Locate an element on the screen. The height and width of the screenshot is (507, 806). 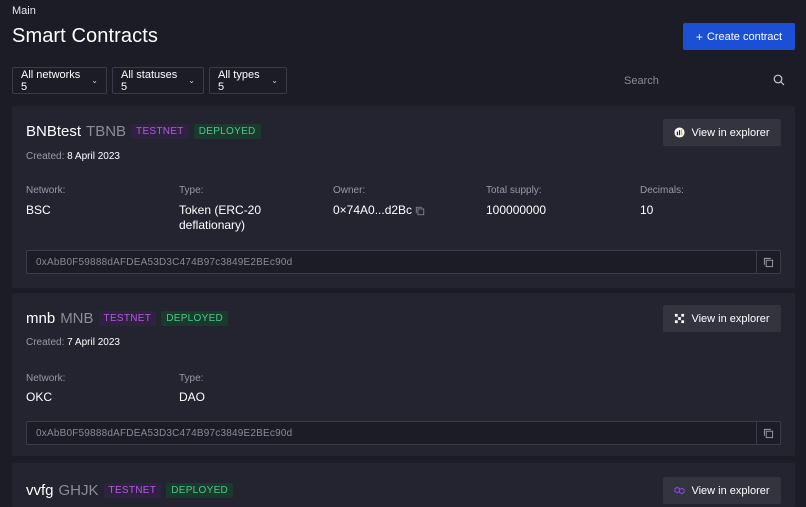
network-value: OKC is located at coordinates (39, 397).